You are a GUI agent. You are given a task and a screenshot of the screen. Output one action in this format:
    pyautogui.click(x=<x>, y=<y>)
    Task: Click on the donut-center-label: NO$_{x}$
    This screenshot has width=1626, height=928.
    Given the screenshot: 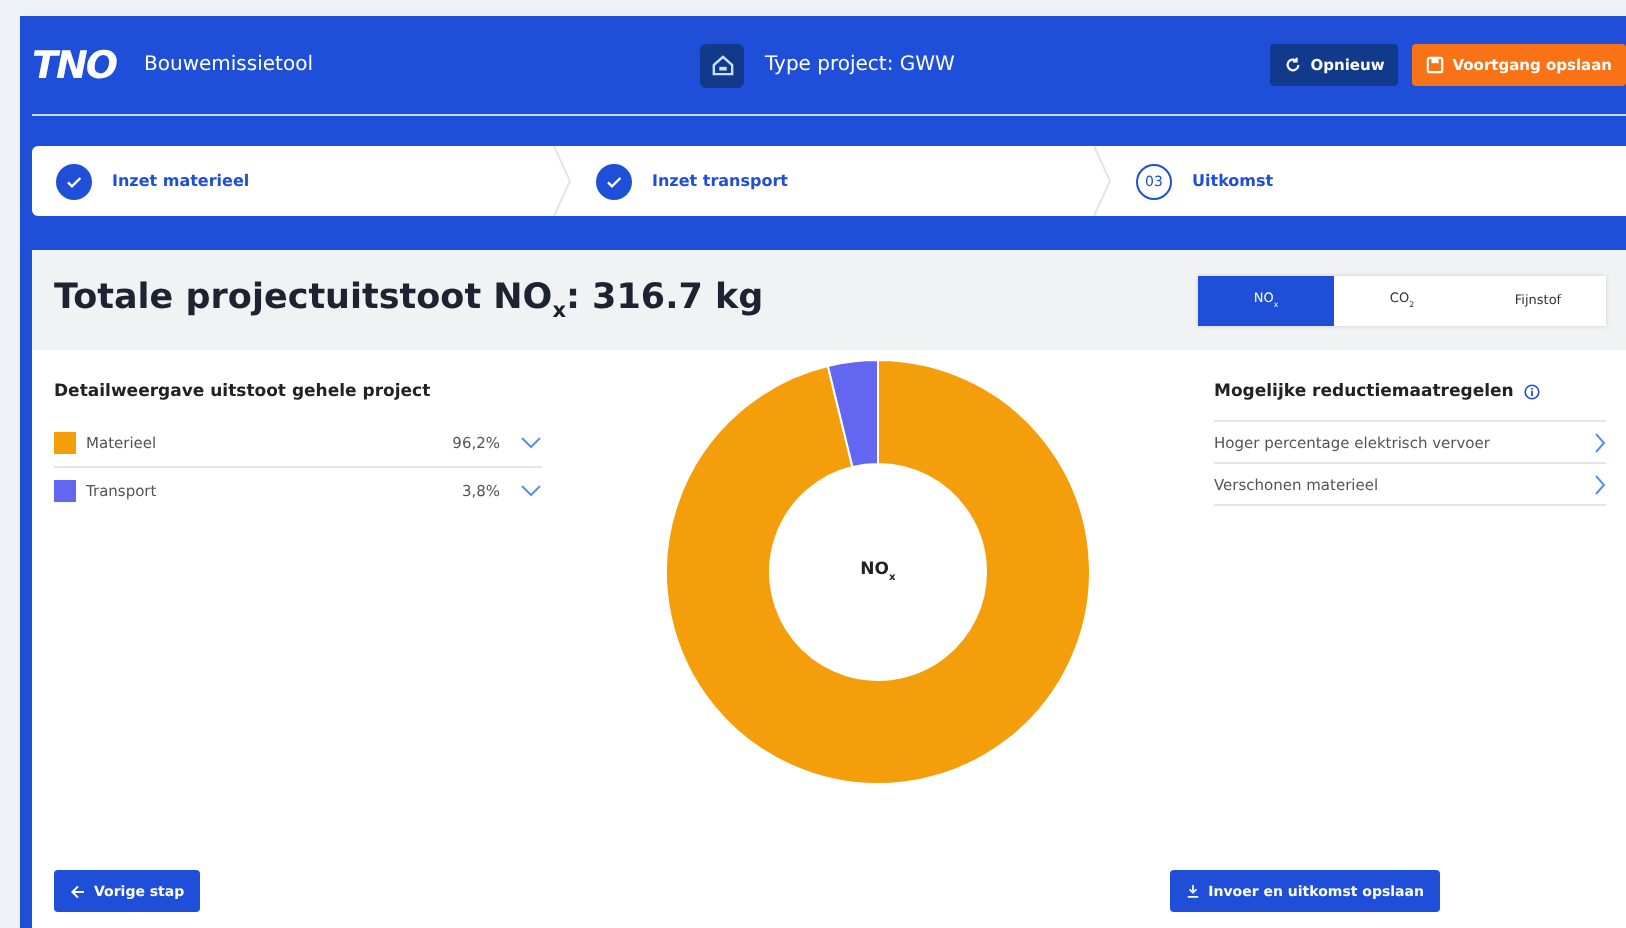 What is the action you would take?
    pyautogui.click(x=878, y=572)
    